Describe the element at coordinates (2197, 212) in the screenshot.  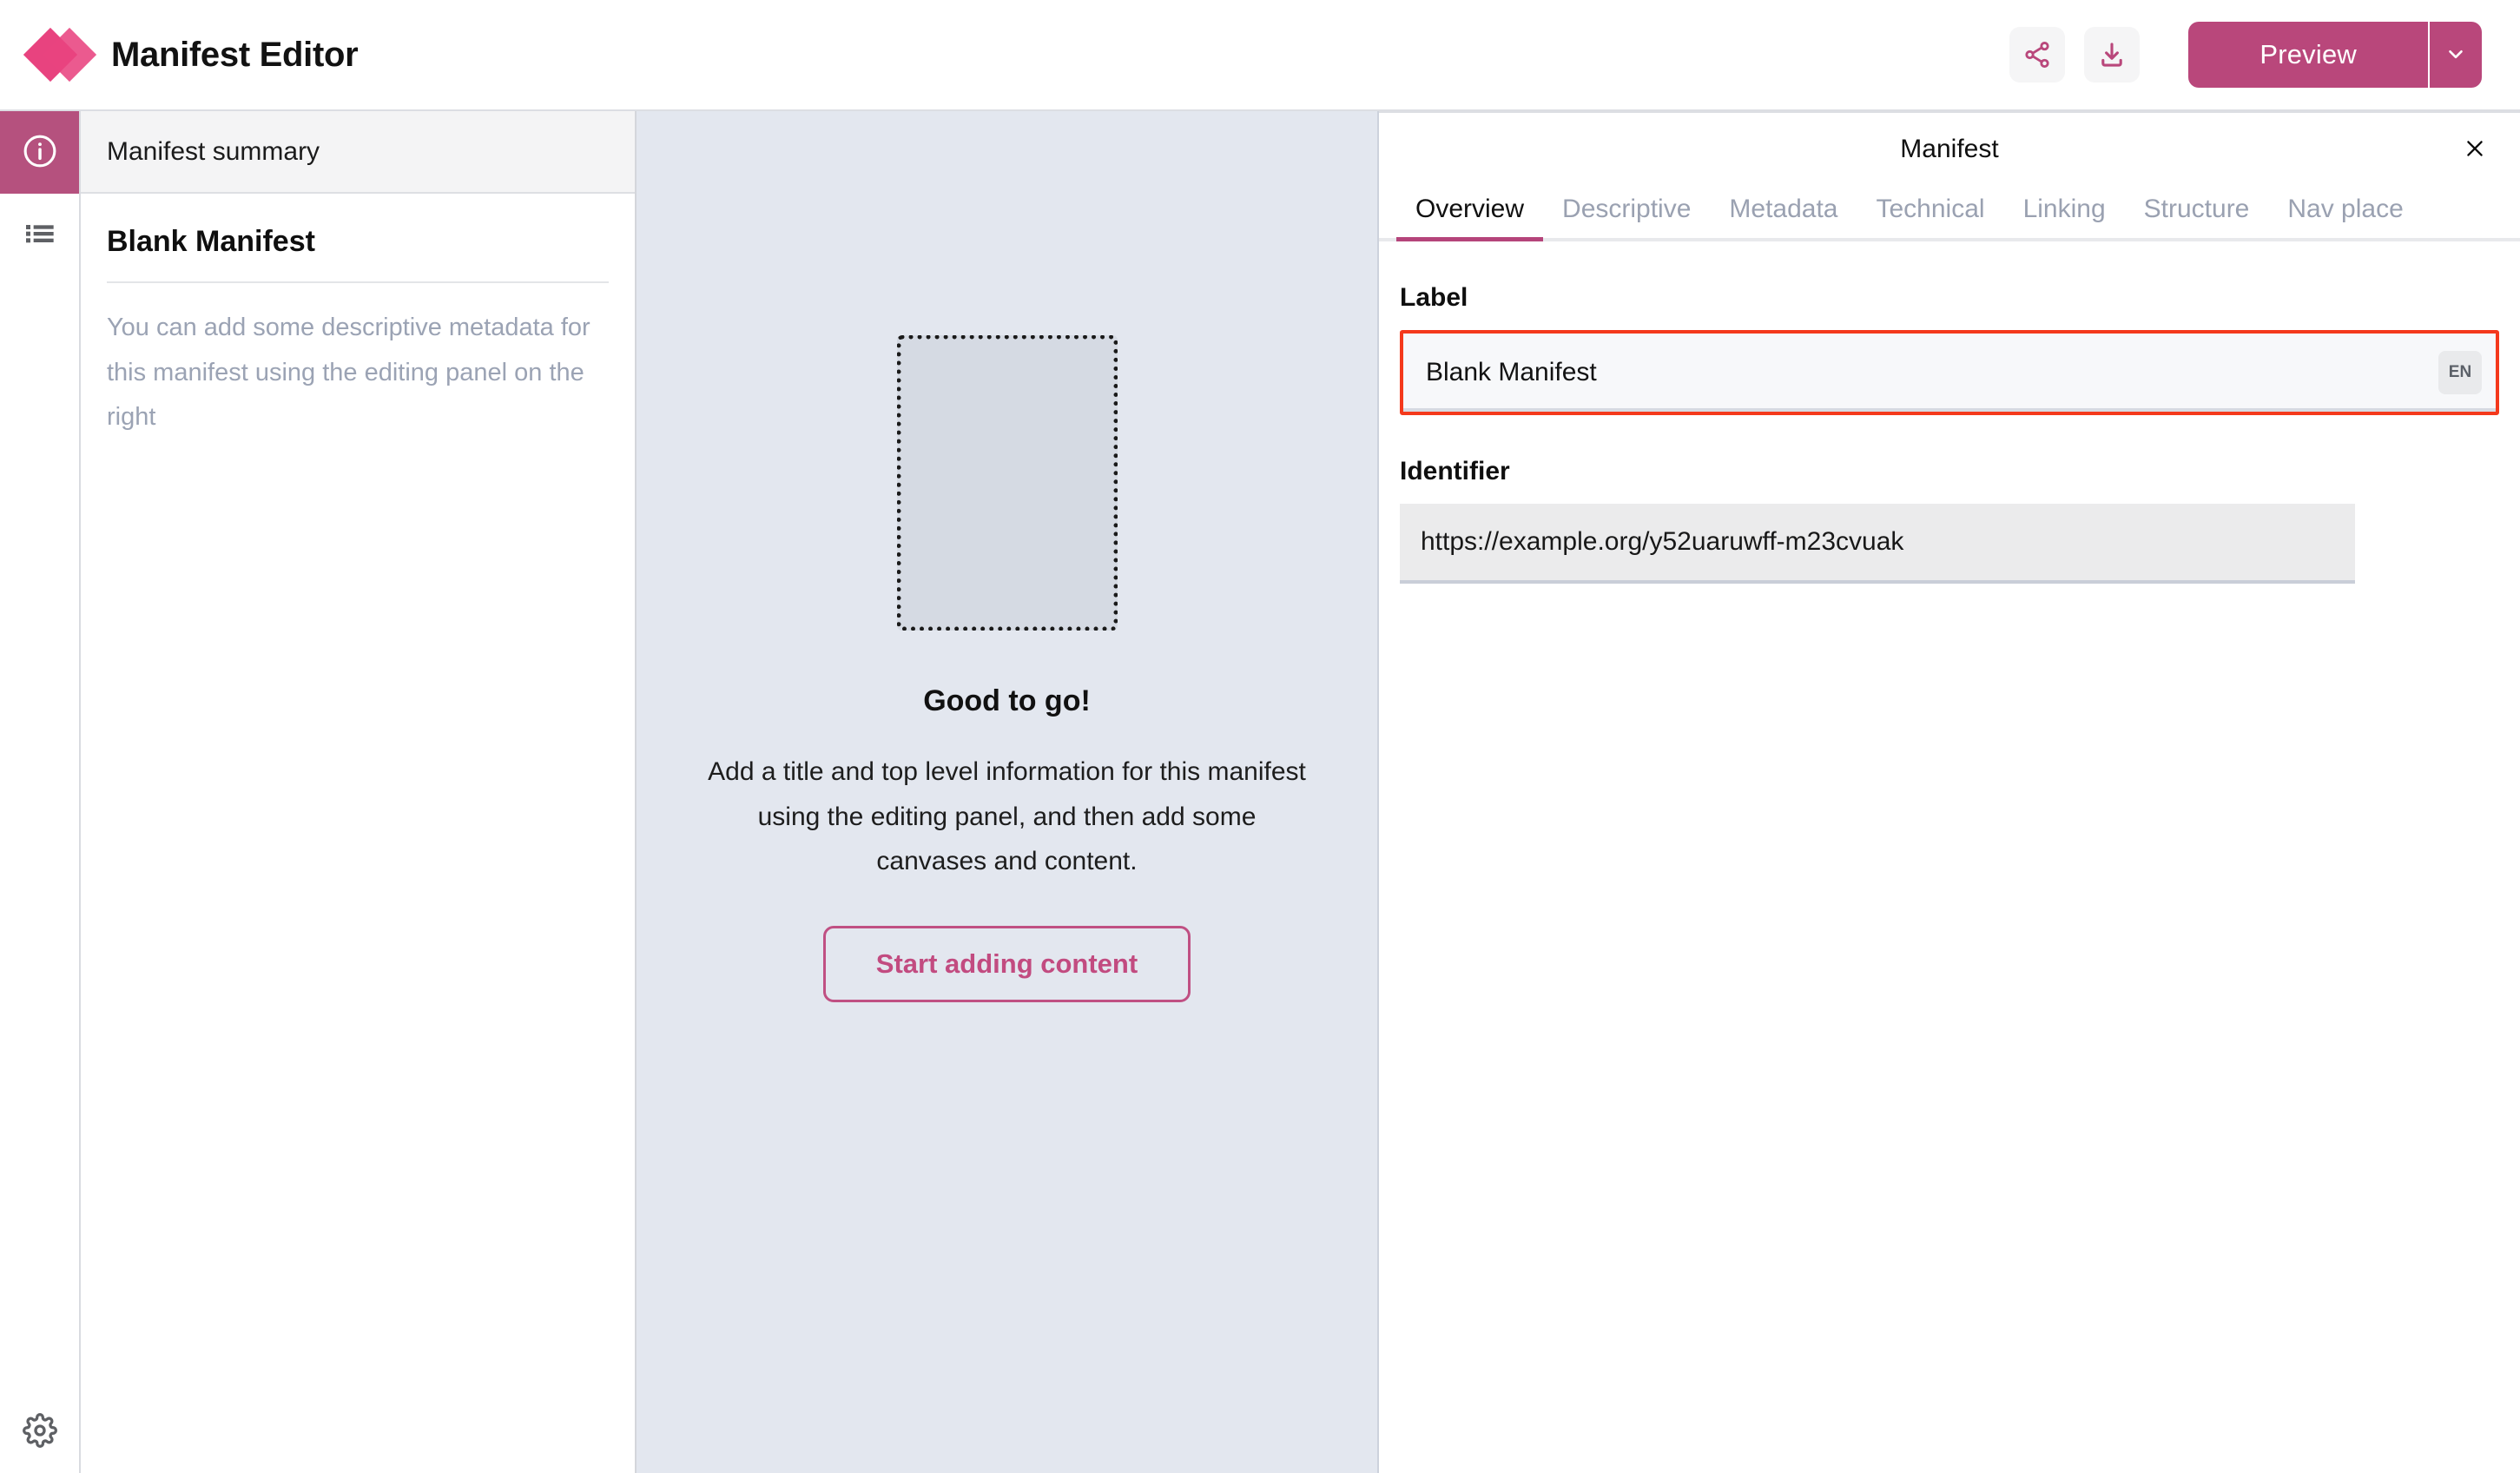
I see `tab-structure: Structure` at that location.